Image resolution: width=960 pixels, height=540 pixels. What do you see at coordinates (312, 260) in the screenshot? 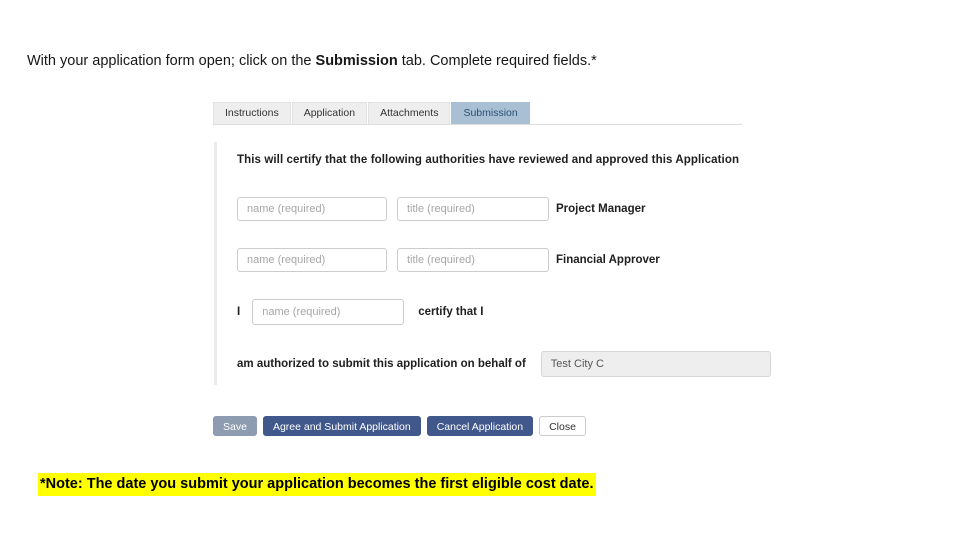
I see `financial-approver-name-input` at bounding box center [312, 260].